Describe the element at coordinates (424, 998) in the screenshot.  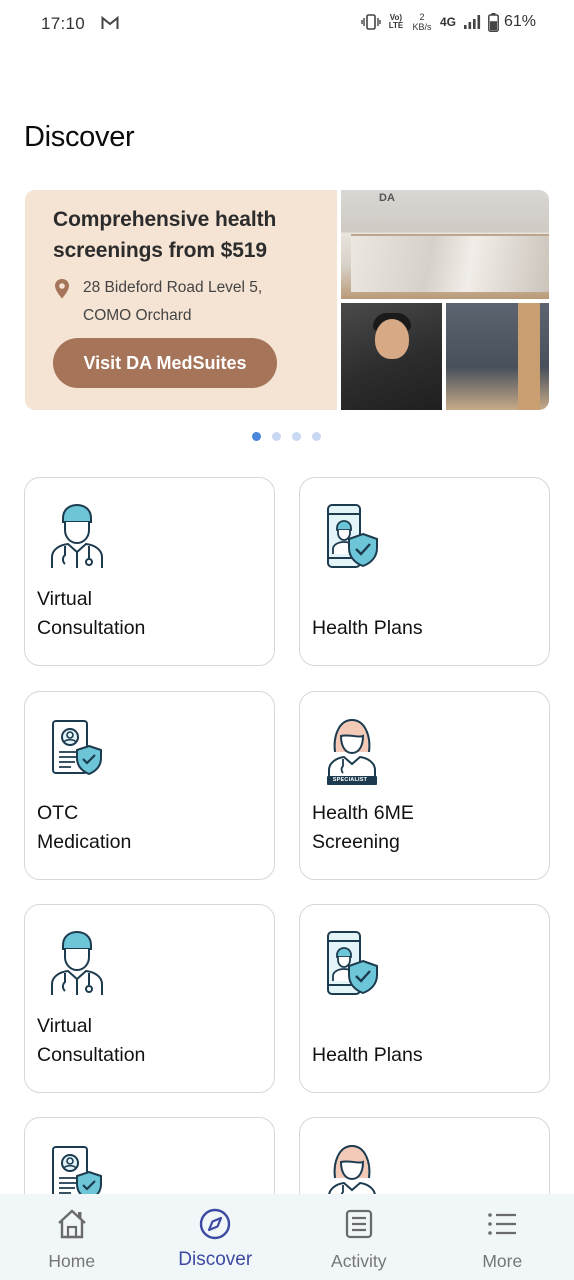
I see `card-health-plans-2: Health Plans` at that location.